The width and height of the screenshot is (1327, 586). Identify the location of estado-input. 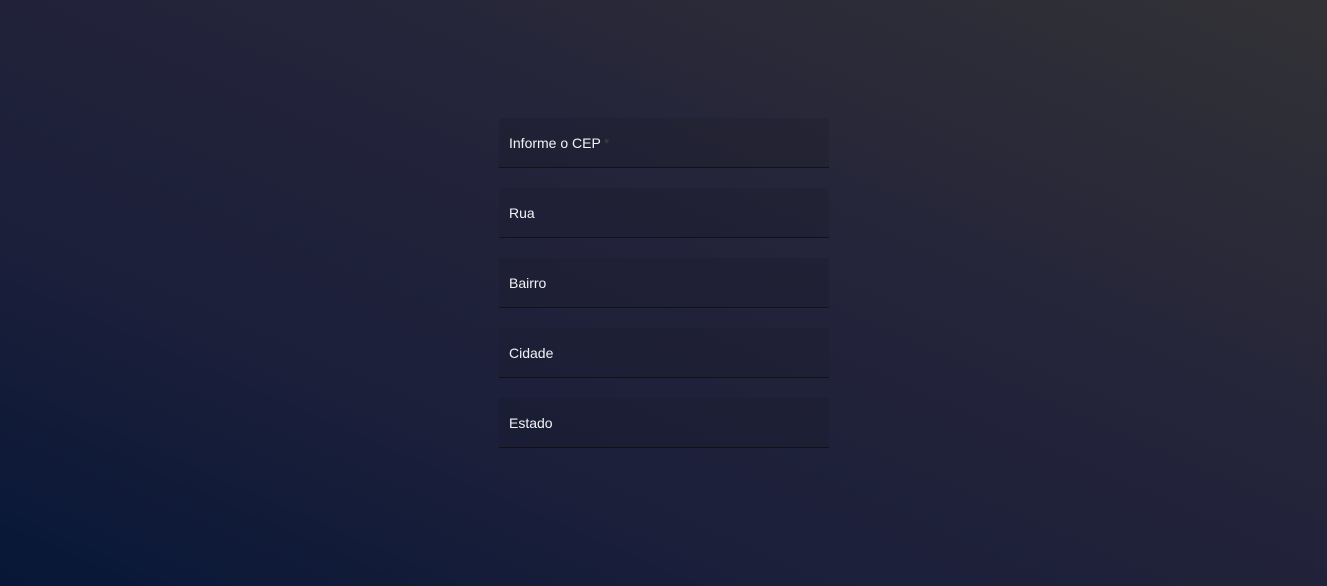
(664, 422).